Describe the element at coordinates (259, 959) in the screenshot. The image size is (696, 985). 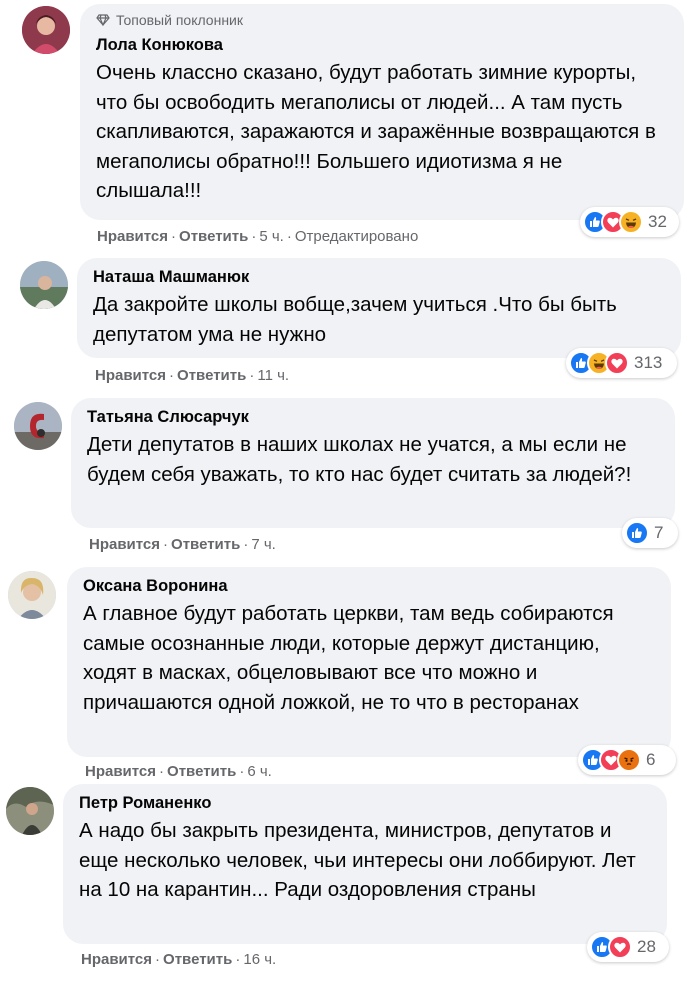
I see `comment-time: 16 ч.` at that location.